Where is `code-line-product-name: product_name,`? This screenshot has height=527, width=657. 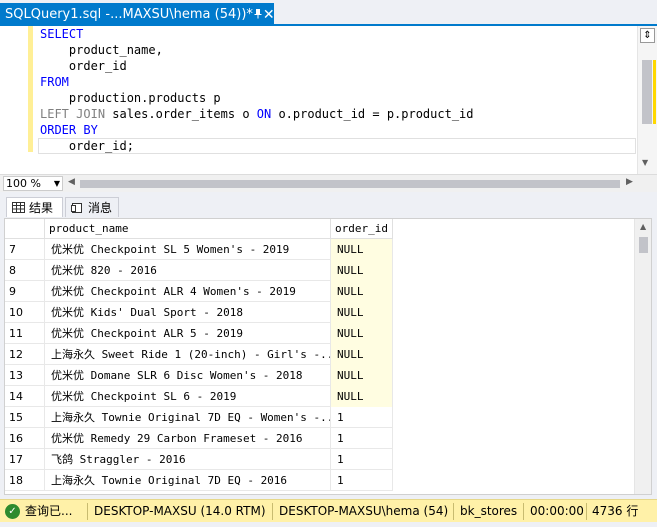
code-line-product-name: product_name, is located at coordinates (101, 50).